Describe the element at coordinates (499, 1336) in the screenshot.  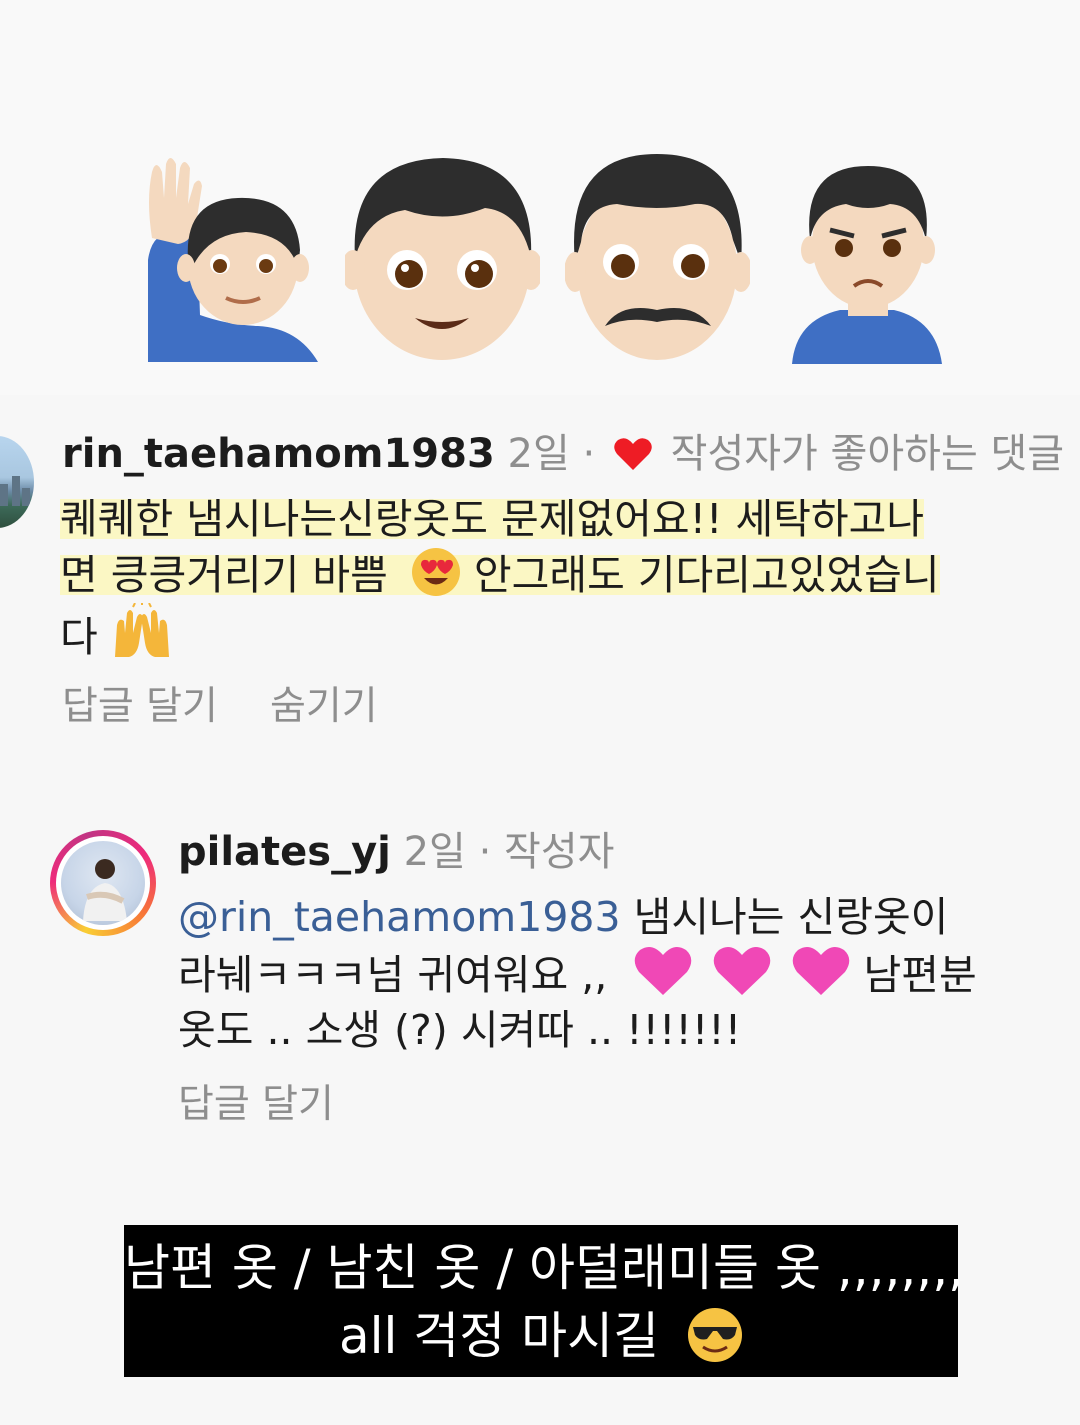
I see `caption-text: all 걱정 마시길` at that location.